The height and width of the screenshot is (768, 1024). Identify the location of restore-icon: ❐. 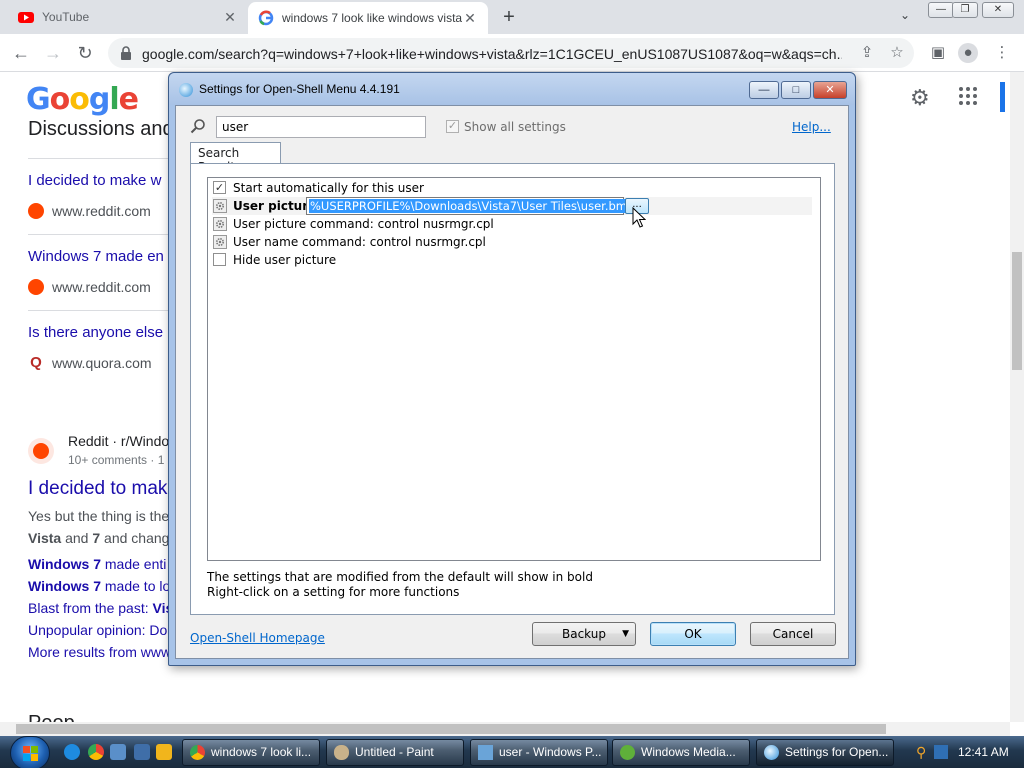
(965, 10).